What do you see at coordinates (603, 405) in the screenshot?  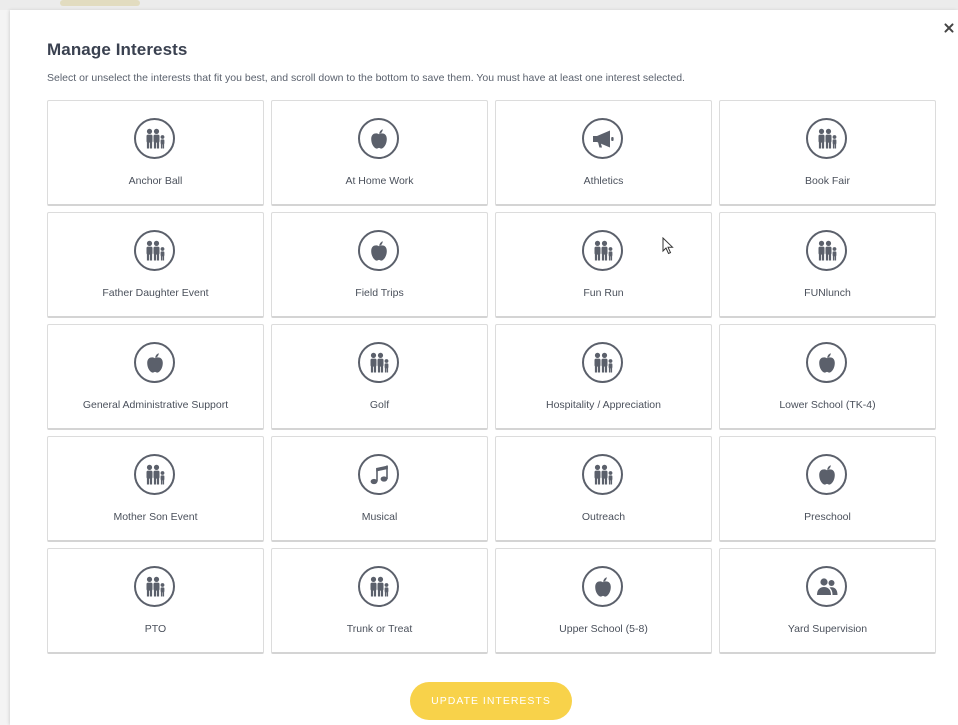 I see `interest-label: Hospitality / Appreciation` at bounding box center [603, 405].